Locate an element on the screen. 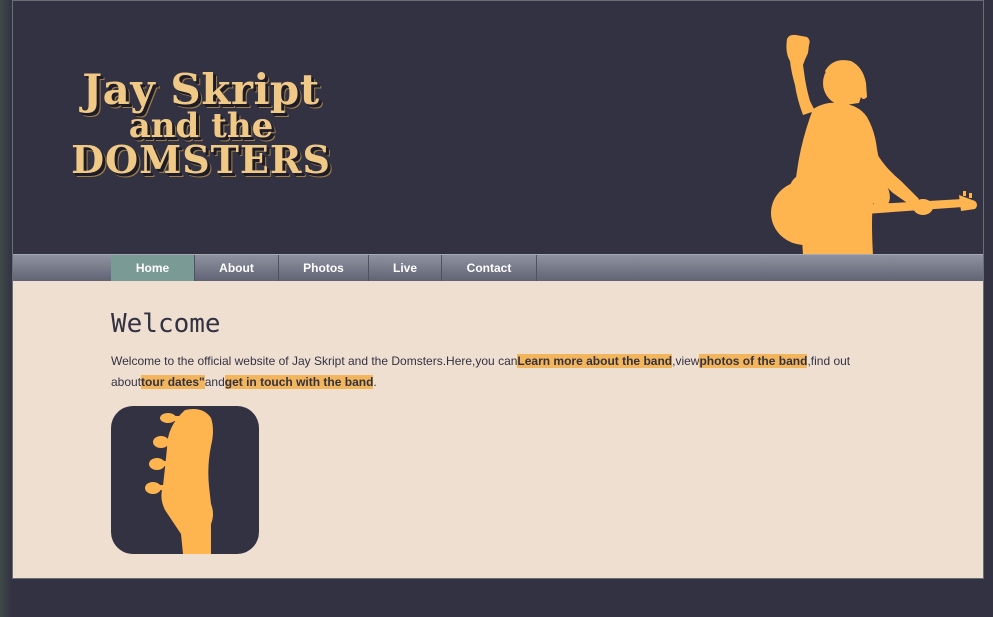 This screenshot has height=617, width=993. band-logo: Jay Skript and the DOMSTERS is located at coordinates (201, 124).